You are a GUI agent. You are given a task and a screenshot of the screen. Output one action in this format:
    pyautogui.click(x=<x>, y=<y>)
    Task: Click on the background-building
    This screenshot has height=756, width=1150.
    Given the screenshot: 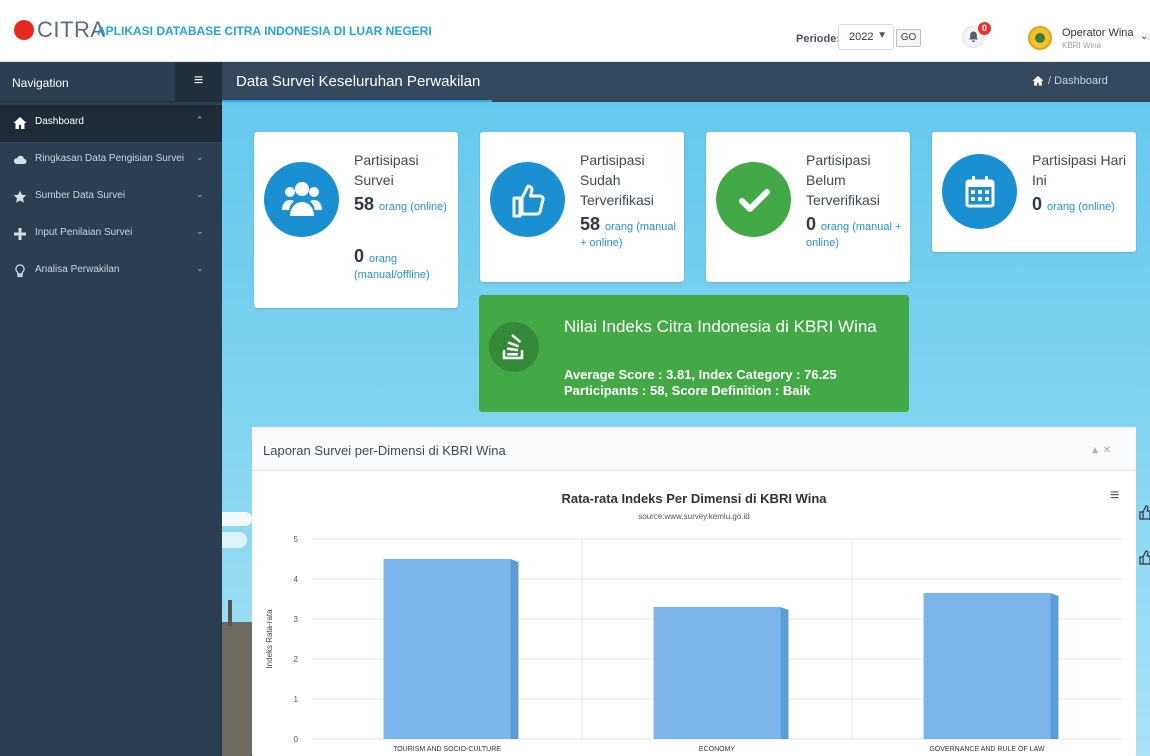 What is the action you would take?
    pyautogui.click(x=238, y=678)
    